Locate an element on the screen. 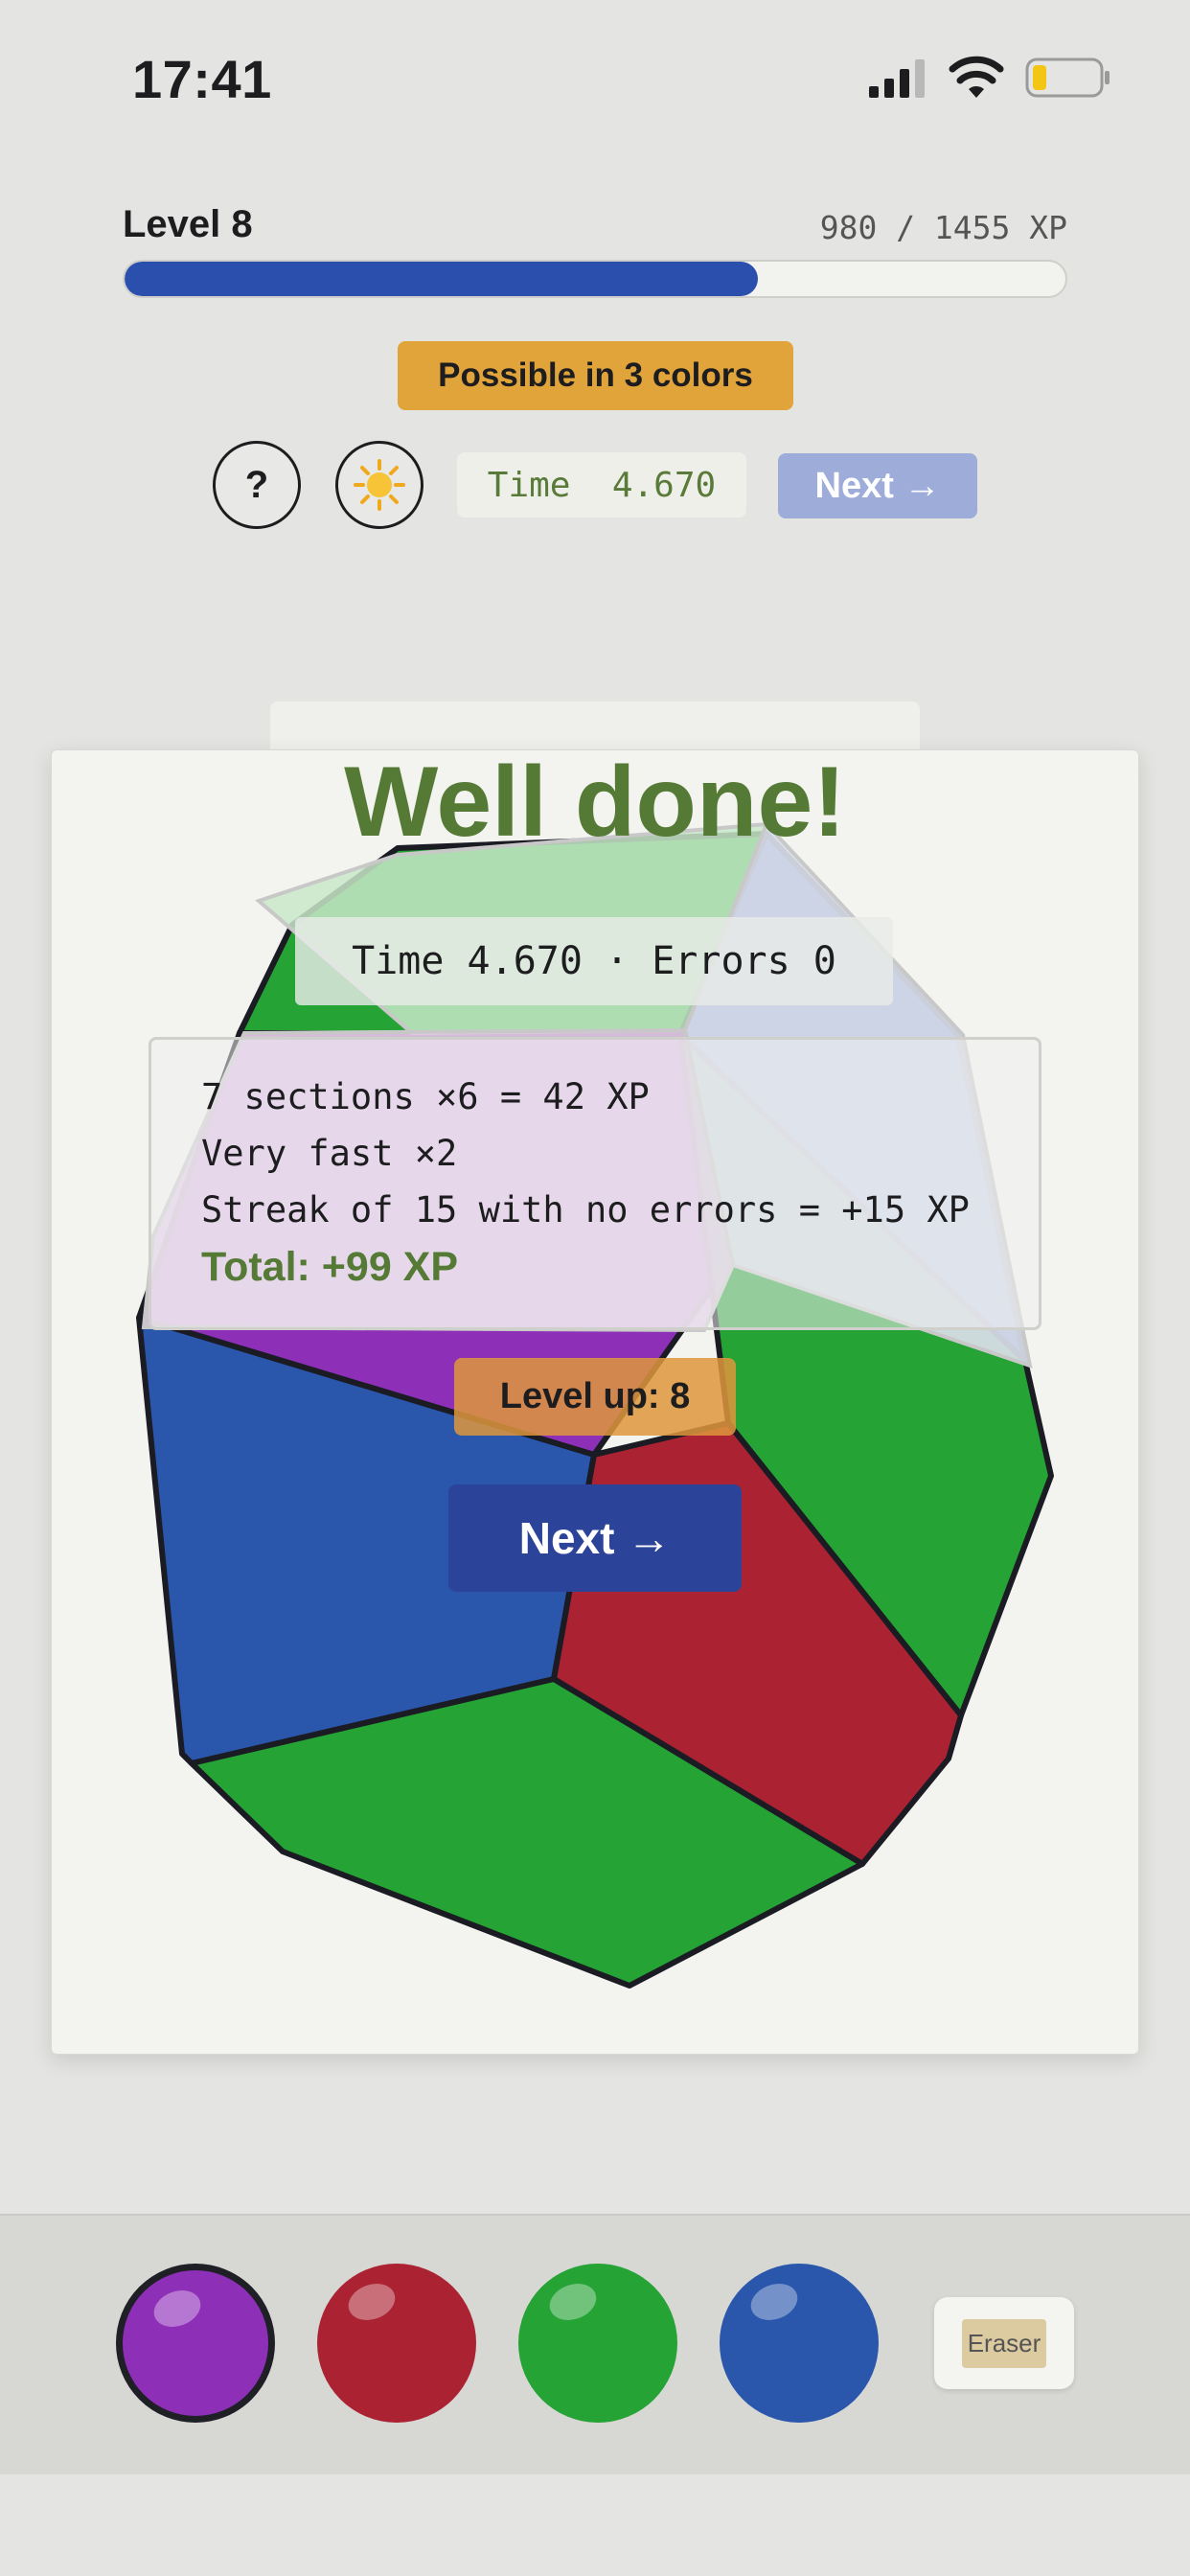 This screenshot has width=1190, height=2576. next-button: Next → is located at coordinates (595, 1538).